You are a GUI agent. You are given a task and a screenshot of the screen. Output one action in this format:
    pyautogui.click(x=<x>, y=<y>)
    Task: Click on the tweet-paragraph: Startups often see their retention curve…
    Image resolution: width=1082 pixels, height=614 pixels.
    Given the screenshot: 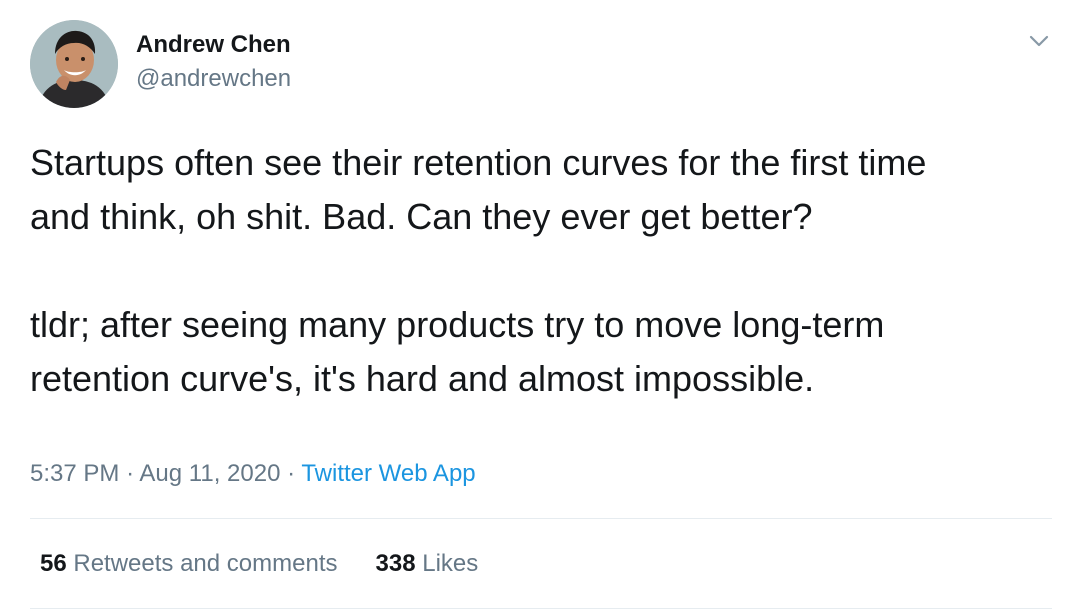 What is the action you would take?
    pyautogui.click(x=478, y=189)
    